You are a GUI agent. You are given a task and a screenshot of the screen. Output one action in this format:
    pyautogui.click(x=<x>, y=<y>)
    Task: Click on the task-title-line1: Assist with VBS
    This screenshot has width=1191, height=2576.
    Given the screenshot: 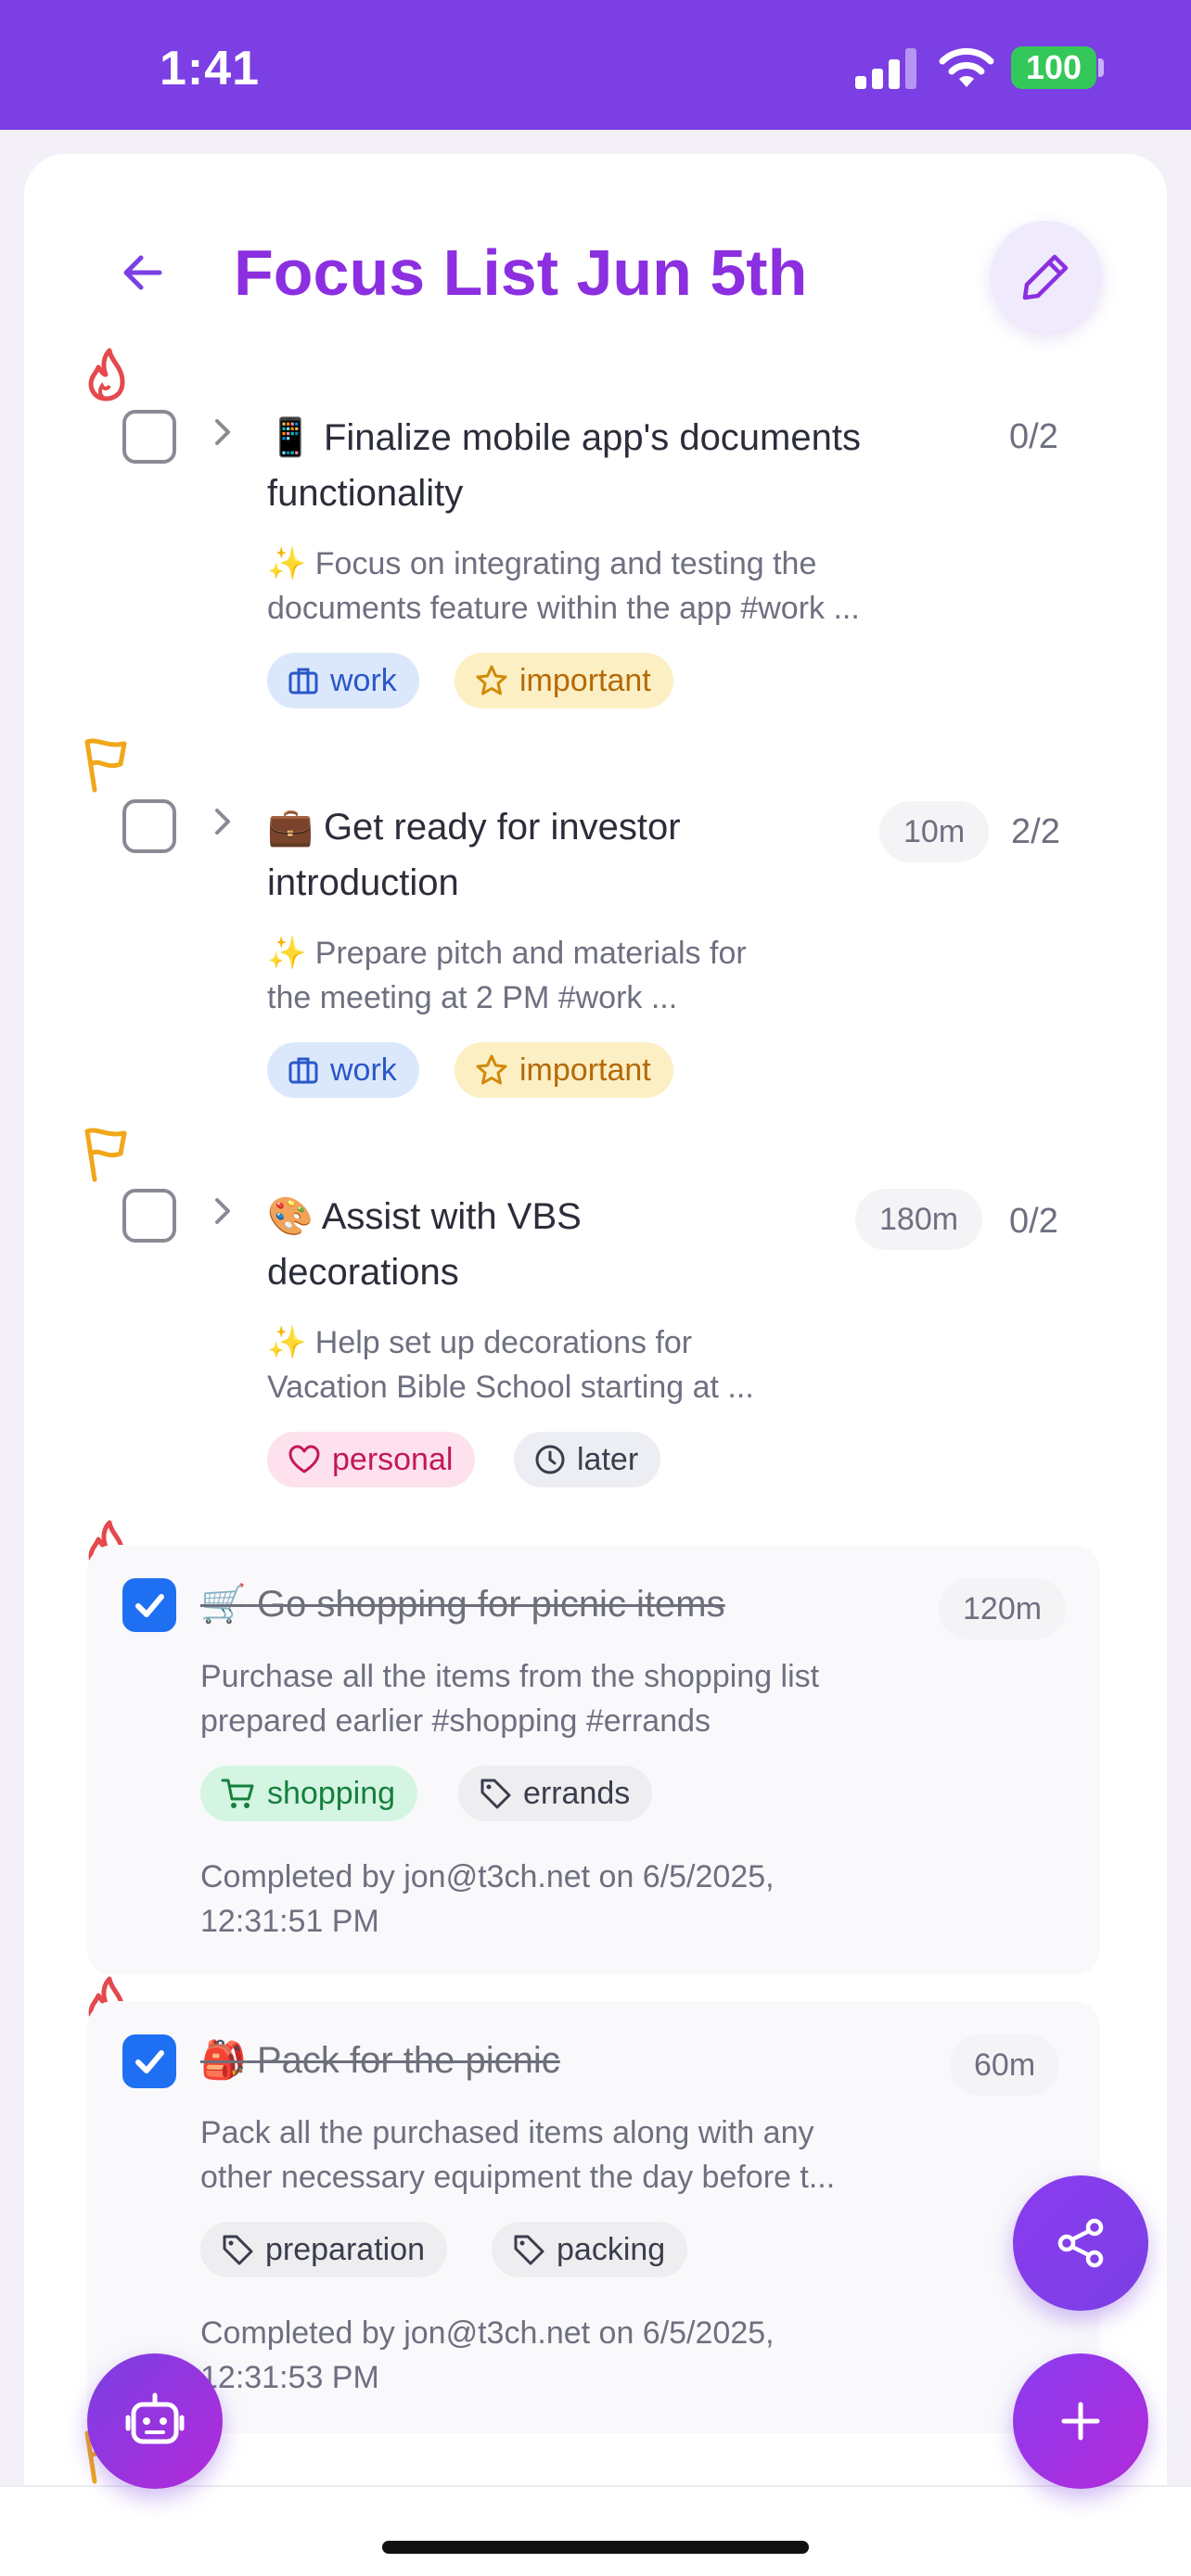 What is the action you would take?
    pyautogui.click(x=451, y=1216)
    